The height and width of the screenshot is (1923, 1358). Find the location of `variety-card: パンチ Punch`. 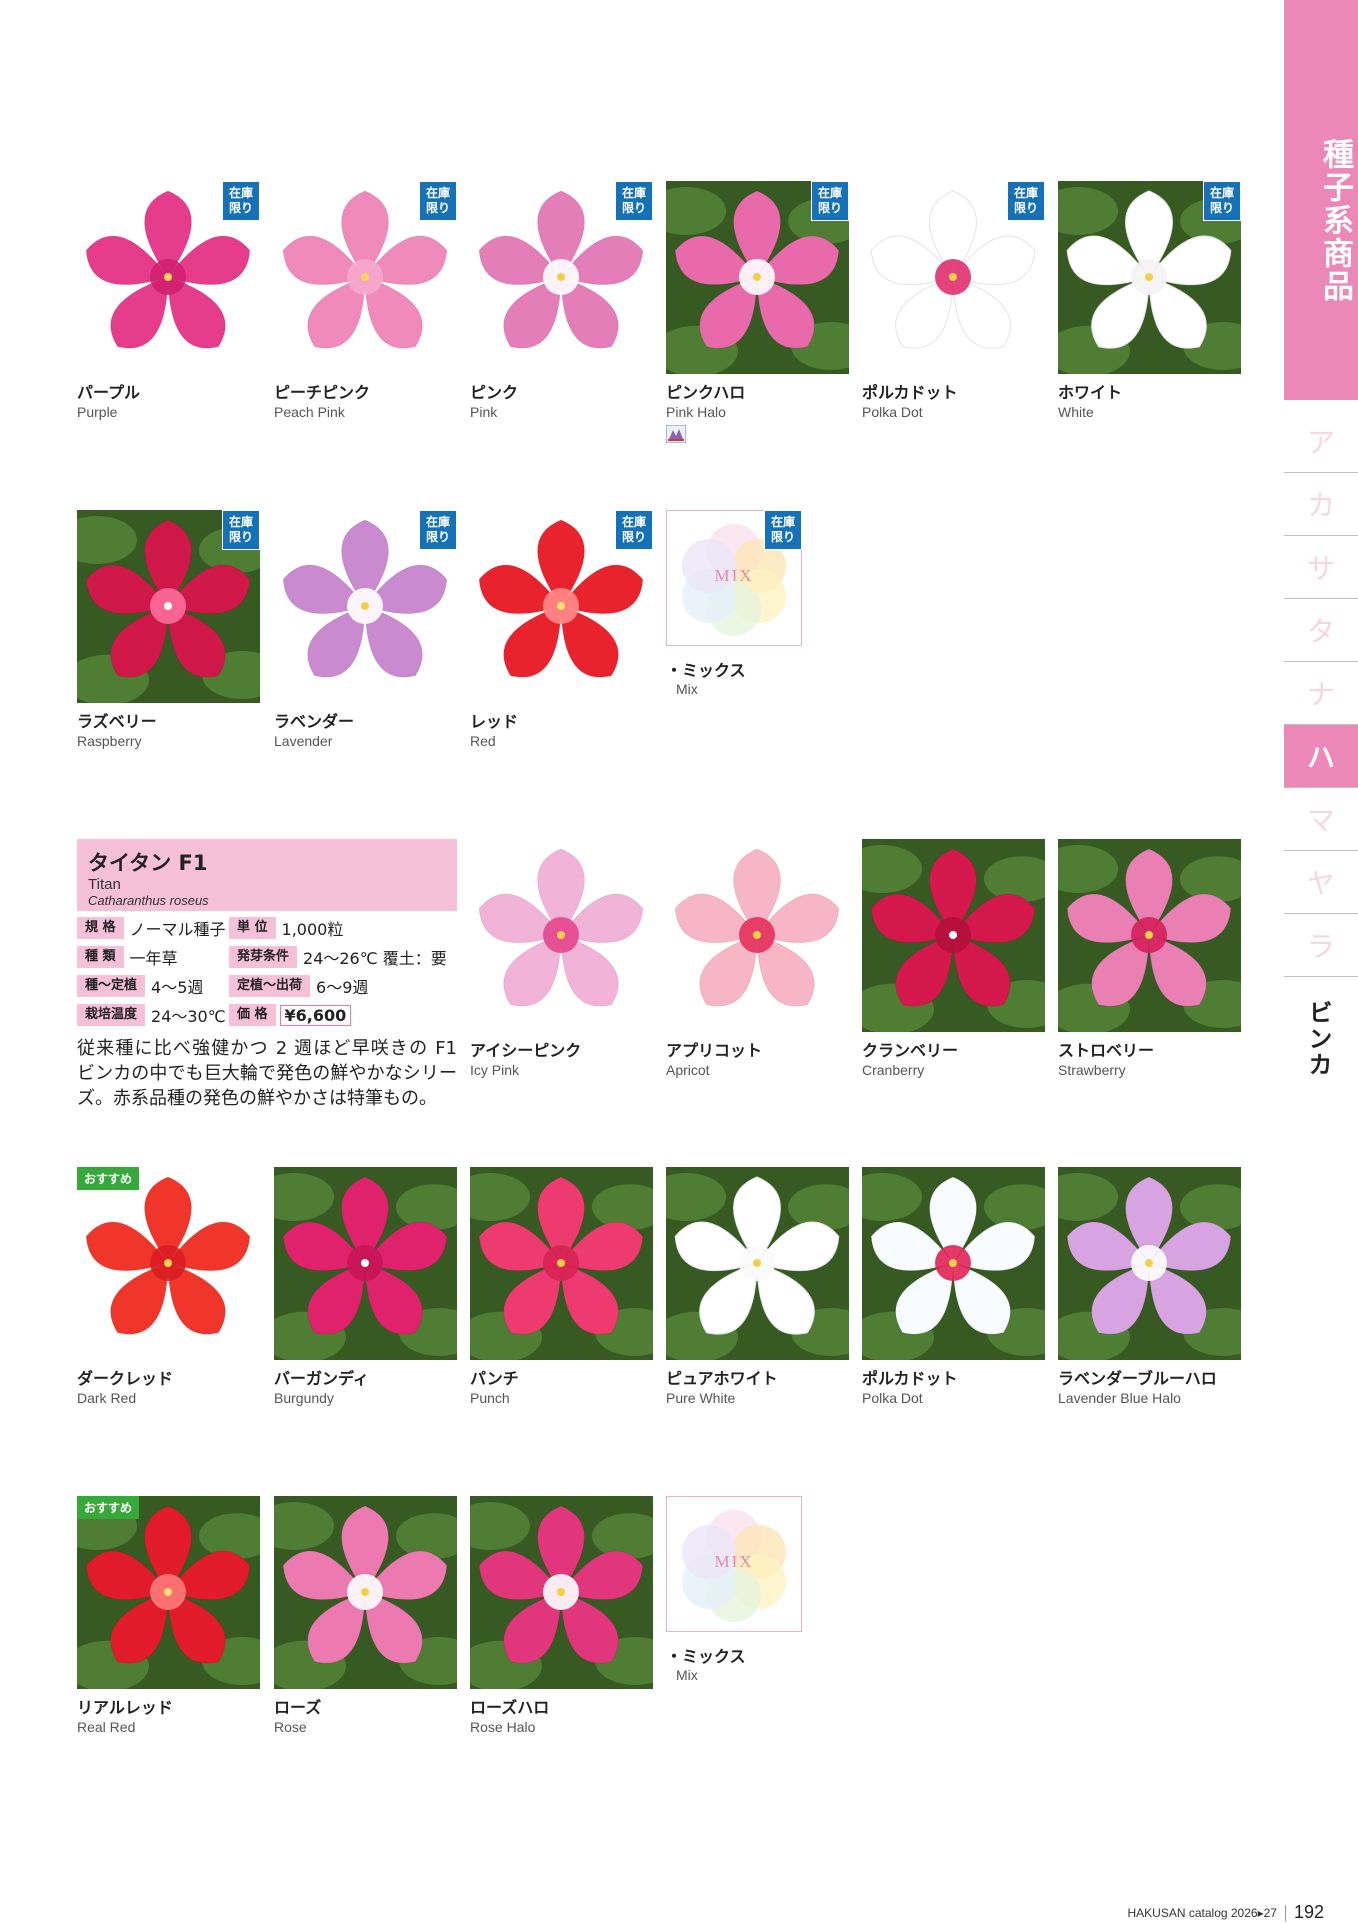

variety-card: パンチ Punch is located at coordinates (562, 1286).